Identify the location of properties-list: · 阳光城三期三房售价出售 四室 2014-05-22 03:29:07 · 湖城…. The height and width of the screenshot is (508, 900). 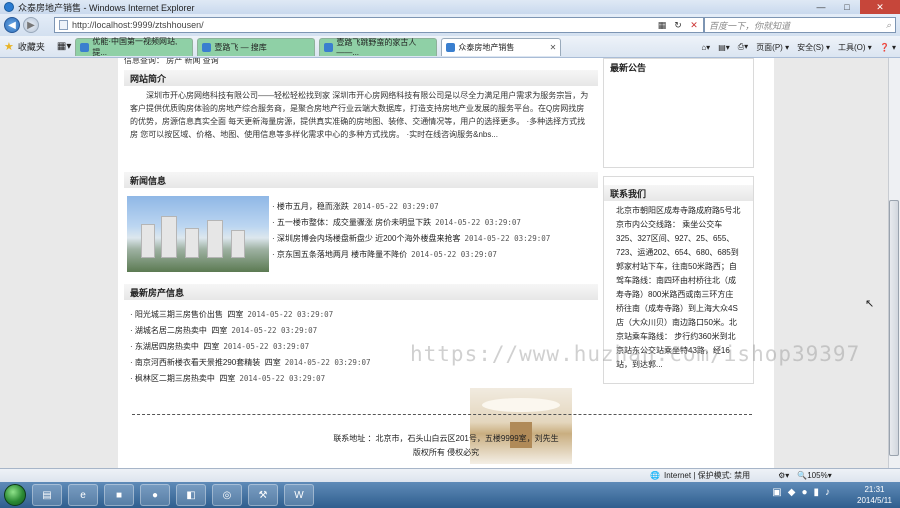
(250, 347).